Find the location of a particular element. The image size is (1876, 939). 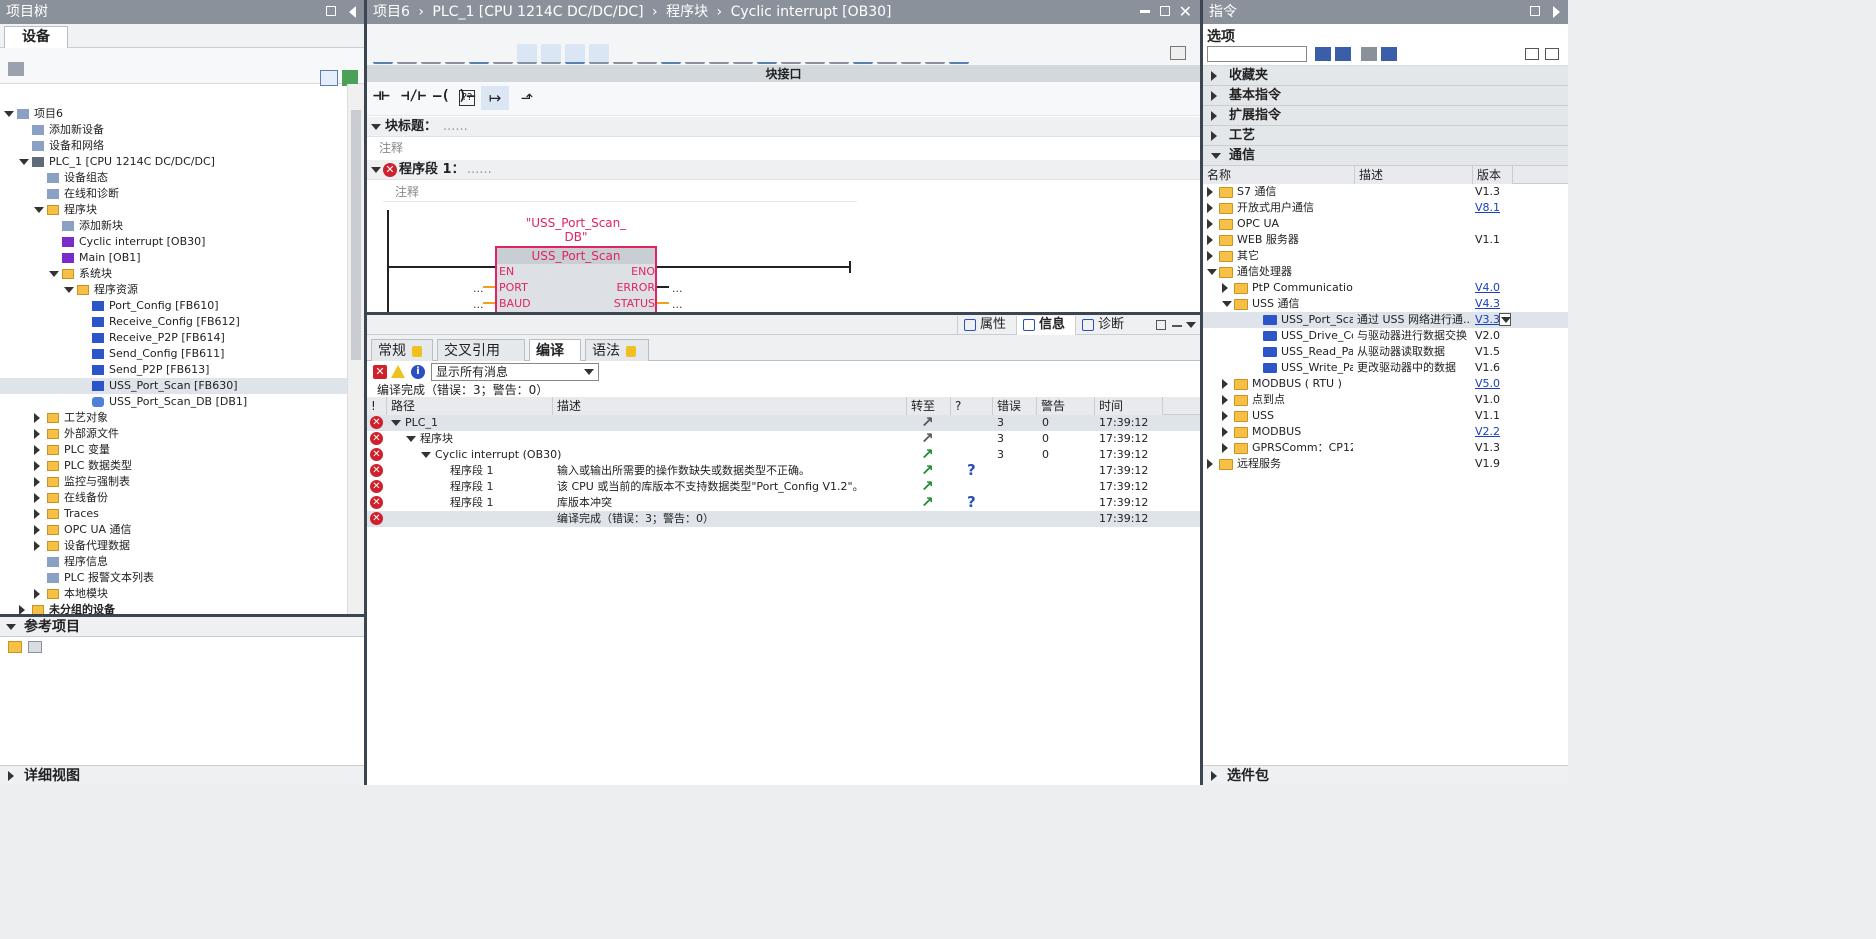

instruction-item: USS_Write_Param 更改驱动器中的数据 V1.6 is located at coordinates (1385, 368).